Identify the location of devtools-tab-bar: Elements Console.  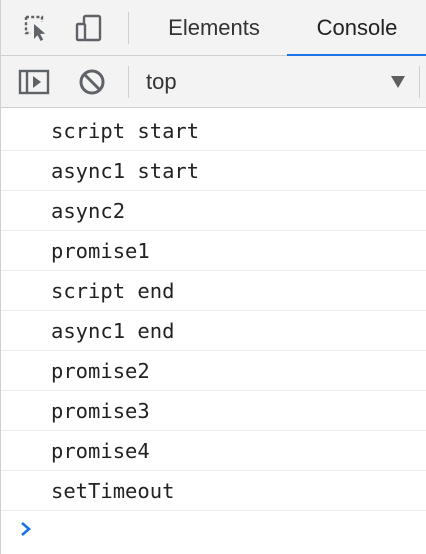
(213, 28).